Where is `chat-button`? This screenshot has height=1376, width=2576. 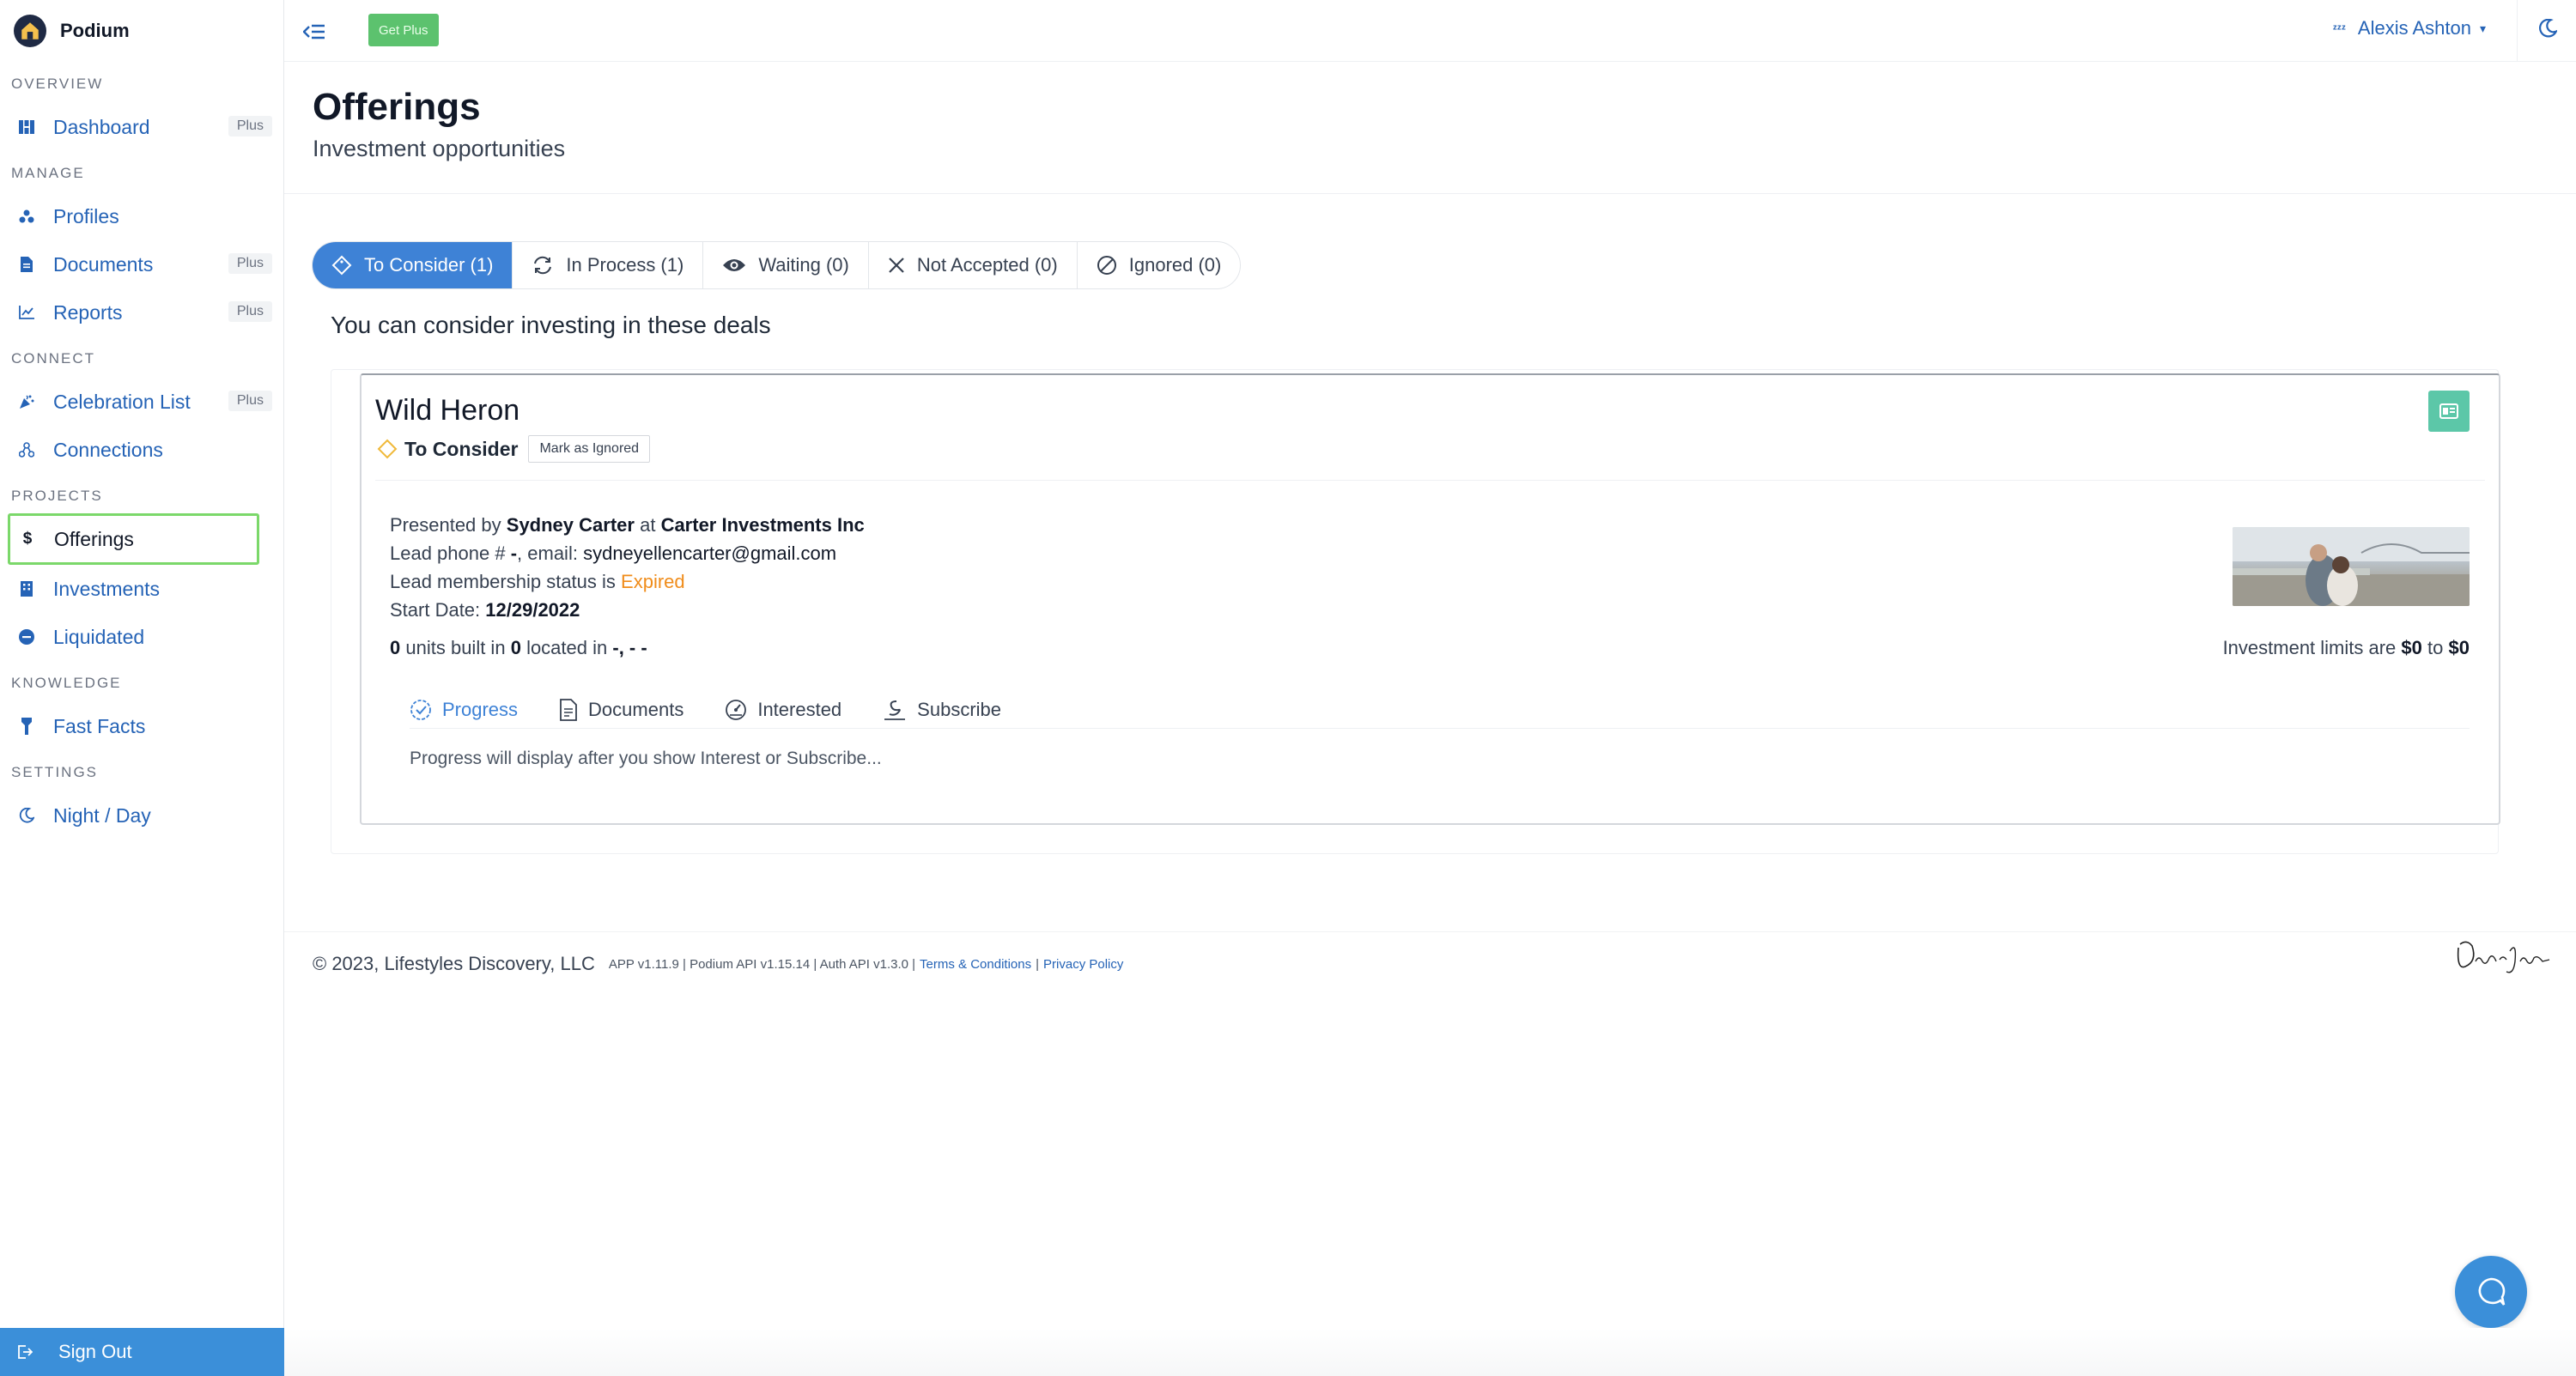 chat-button is located at coordinates (2491, 1292).